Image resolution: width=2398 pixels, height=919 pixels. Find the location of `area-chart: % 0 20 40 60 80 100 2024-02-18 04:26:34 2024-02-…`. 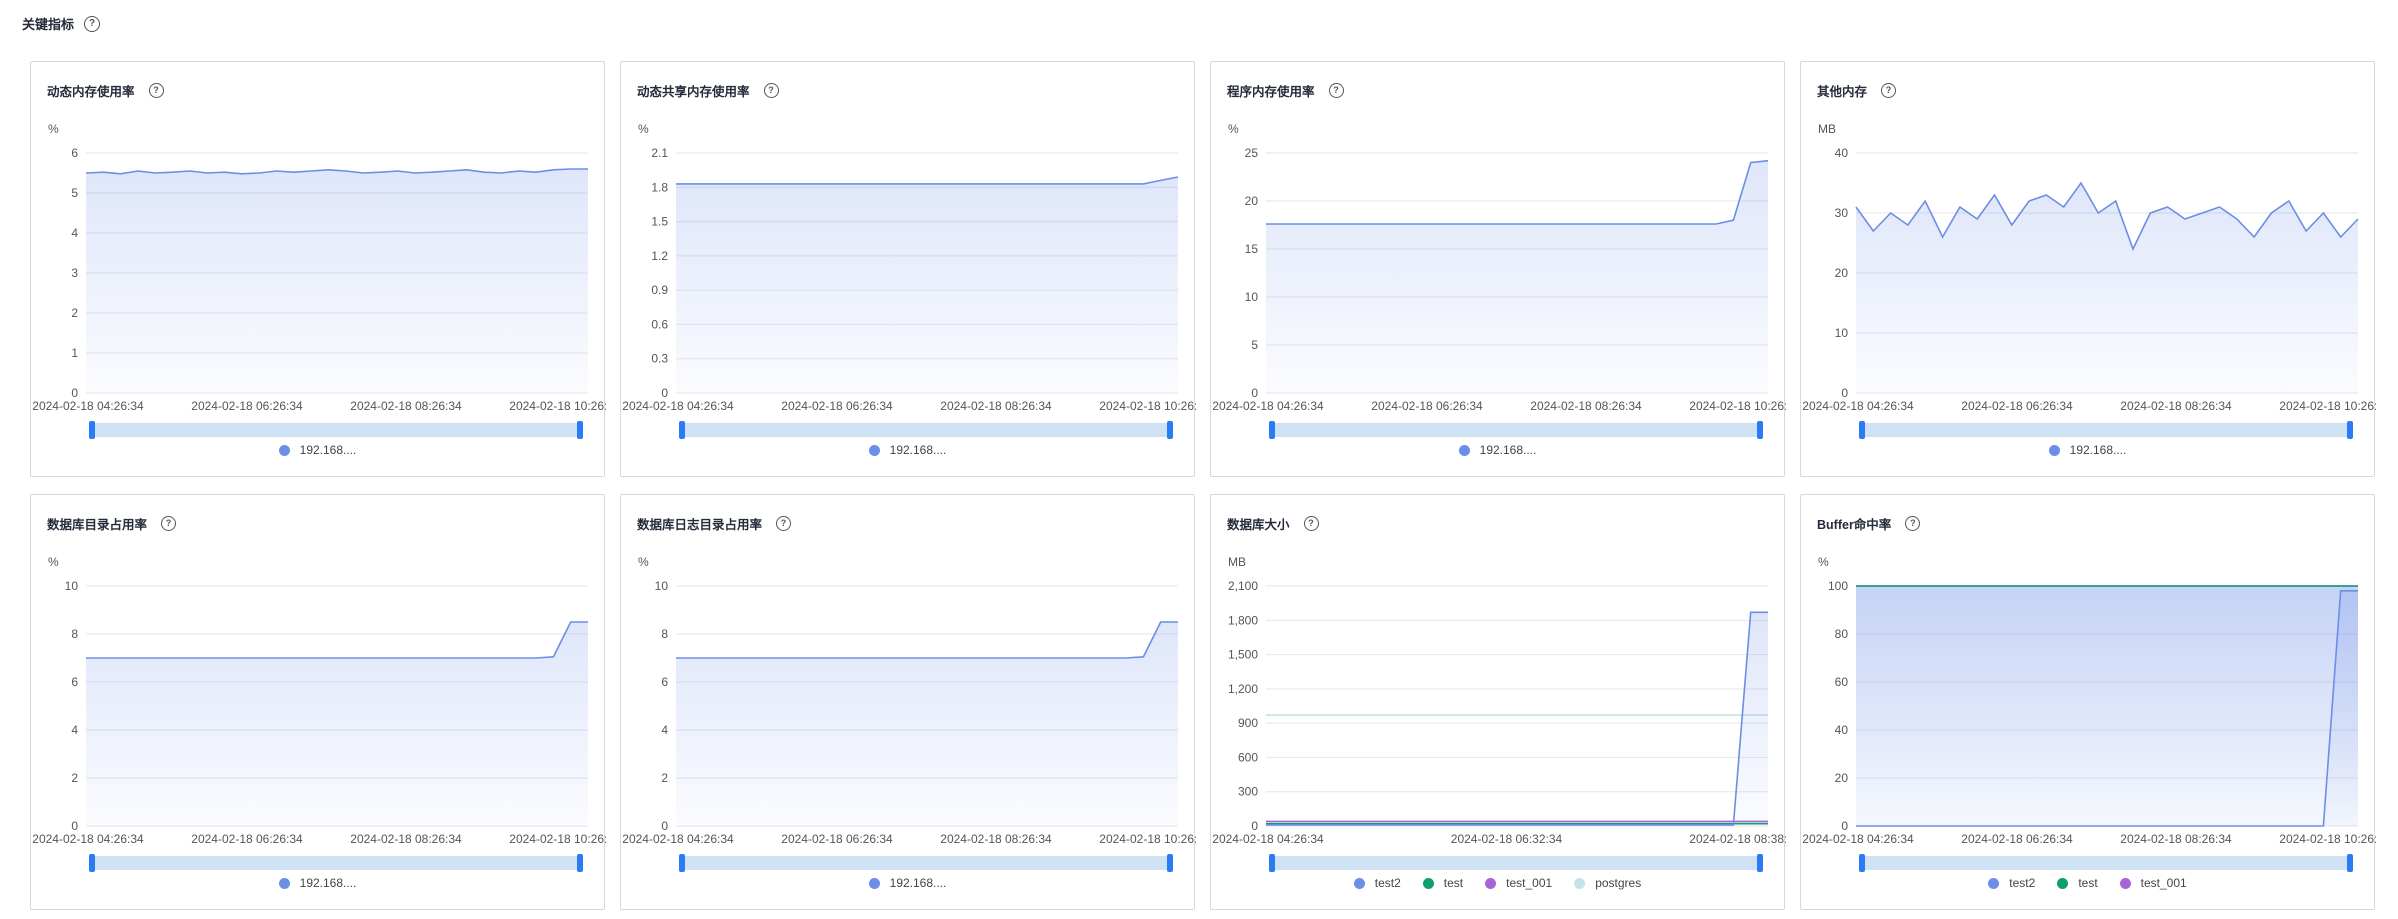

area-chart: % 0 20 40 60 80 100 2024-02-18 04:26:34 2024-02-… is located at coordinates (2089, 713).